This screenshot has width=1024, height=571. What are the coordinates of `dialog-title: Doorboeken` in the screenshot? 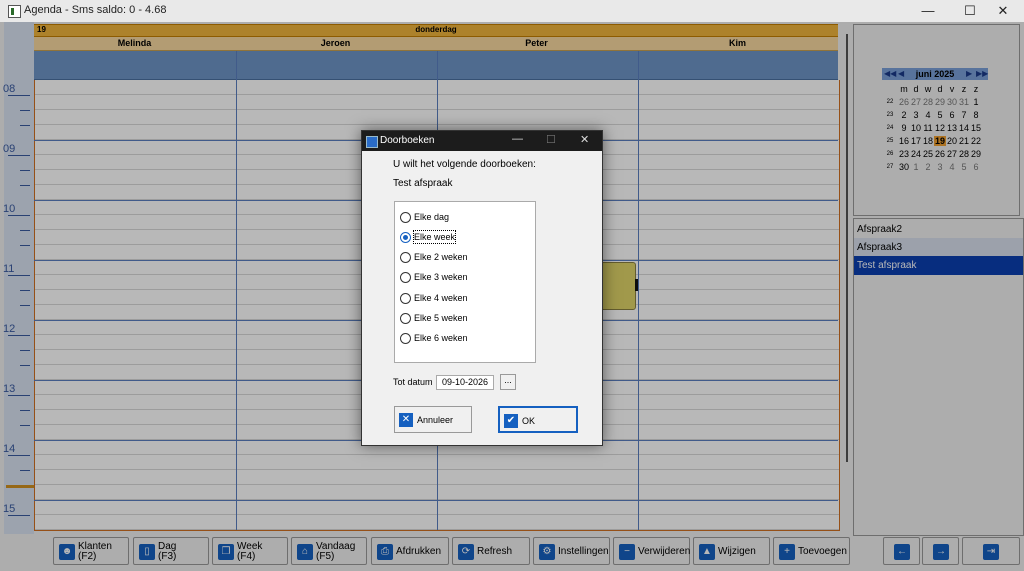 It's located at (407, 140).